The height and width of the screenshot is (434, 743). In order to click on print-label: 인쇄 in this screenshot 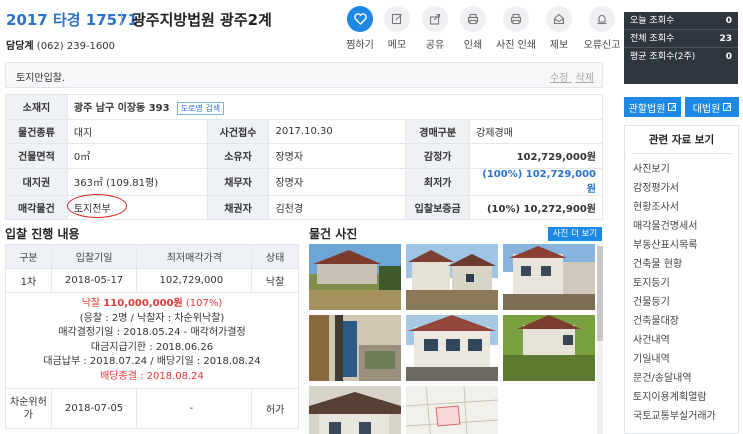, I will do `click(473, 45)`.